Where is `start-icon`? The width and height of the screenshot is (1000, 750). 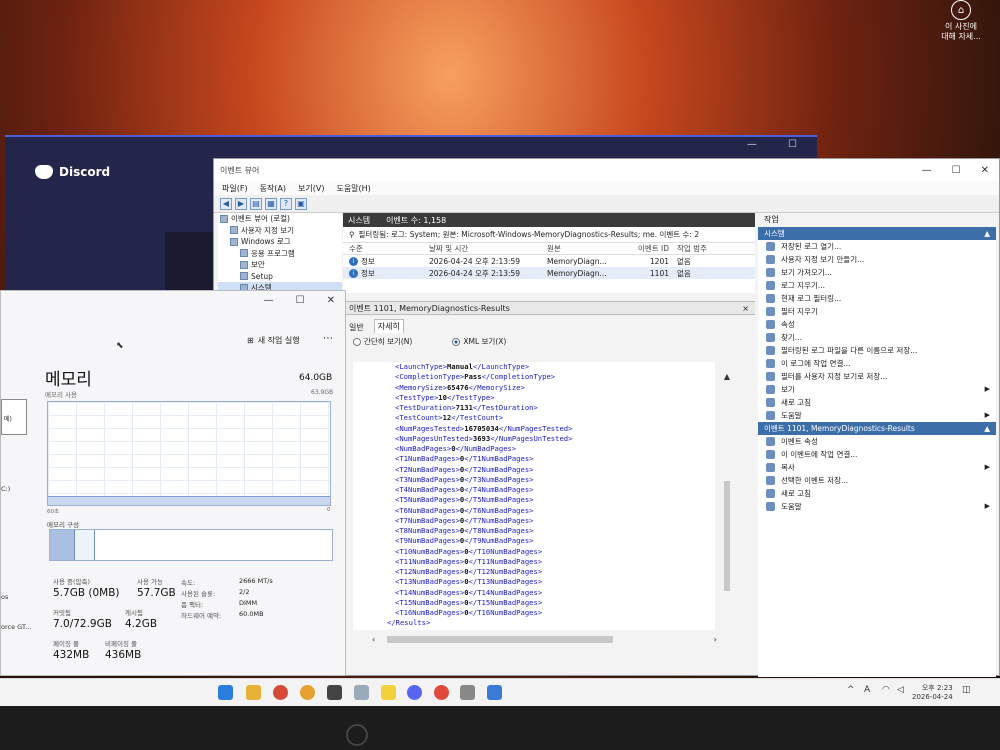
start-icon is located at coordinates (225, 692).